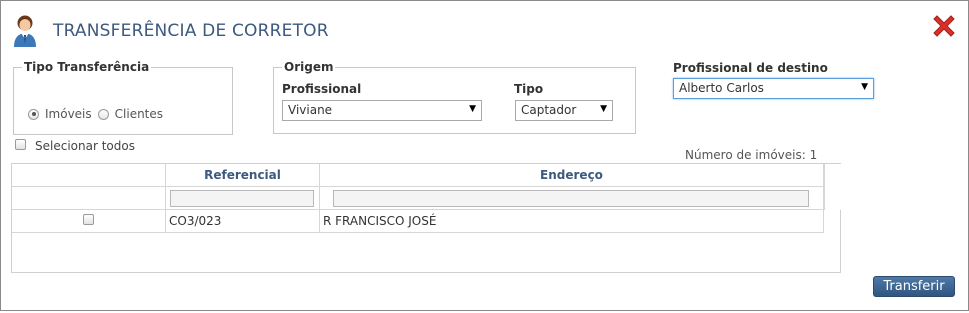  I want to click on grid-header: Referencial Endereço, so click(418, 175).